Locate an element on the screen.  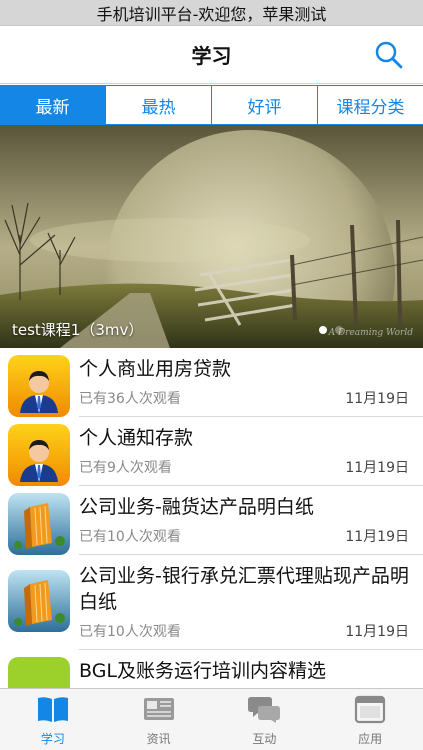
tabbar-label: 资讯 is located at coordinates (158, 739).